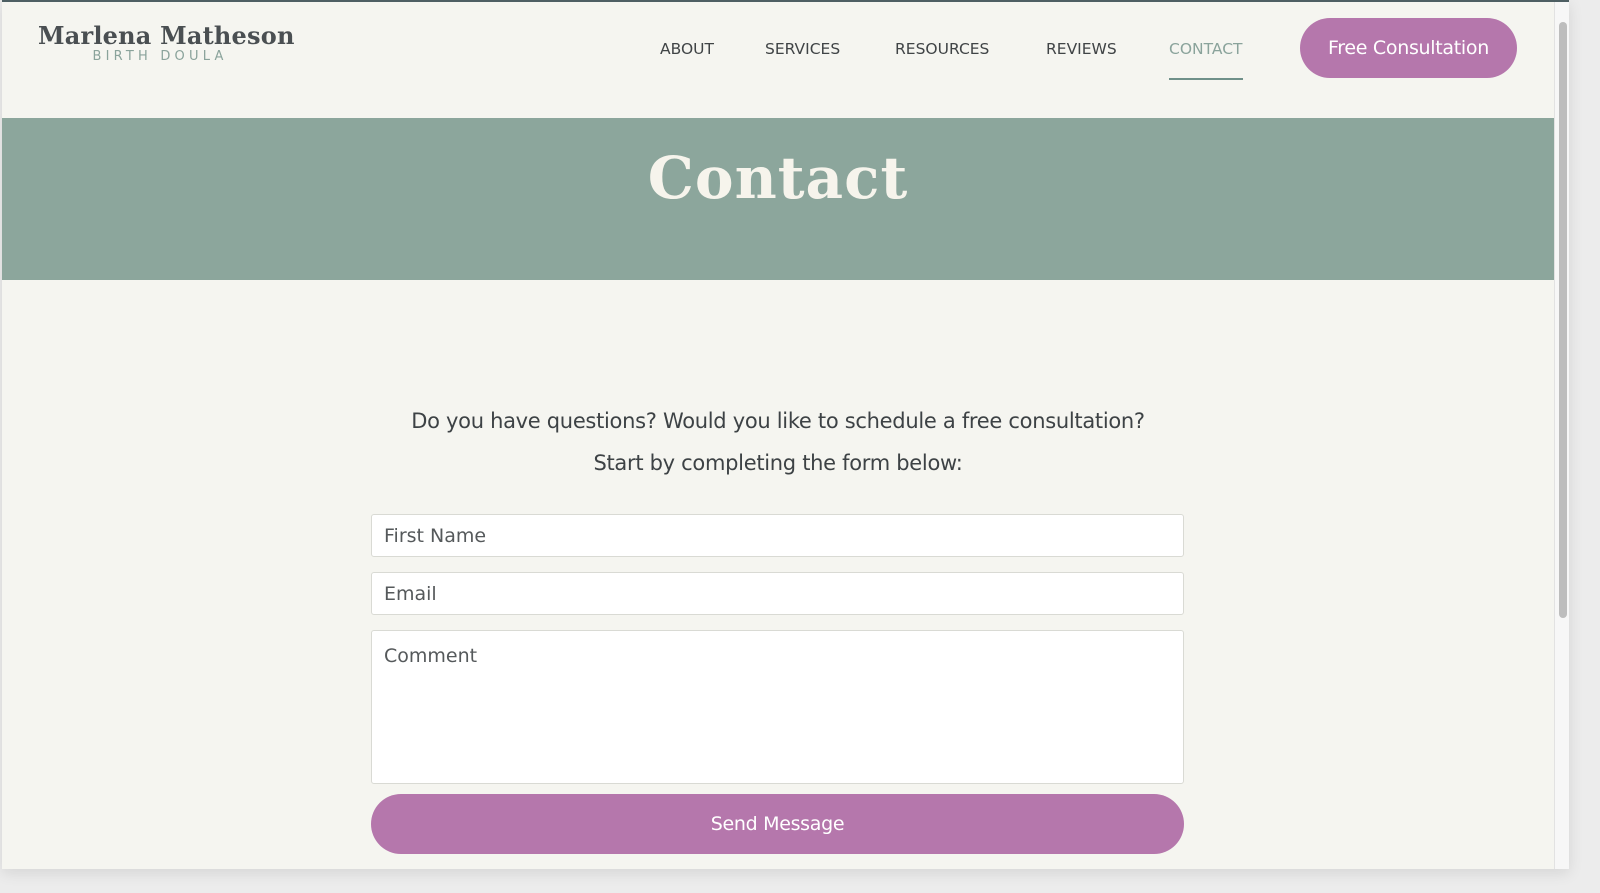  What do you see at coordinates (802, 60) in the screenshot?
I see `nav-item-services: SERVICES` at bounding box center [802, 60].